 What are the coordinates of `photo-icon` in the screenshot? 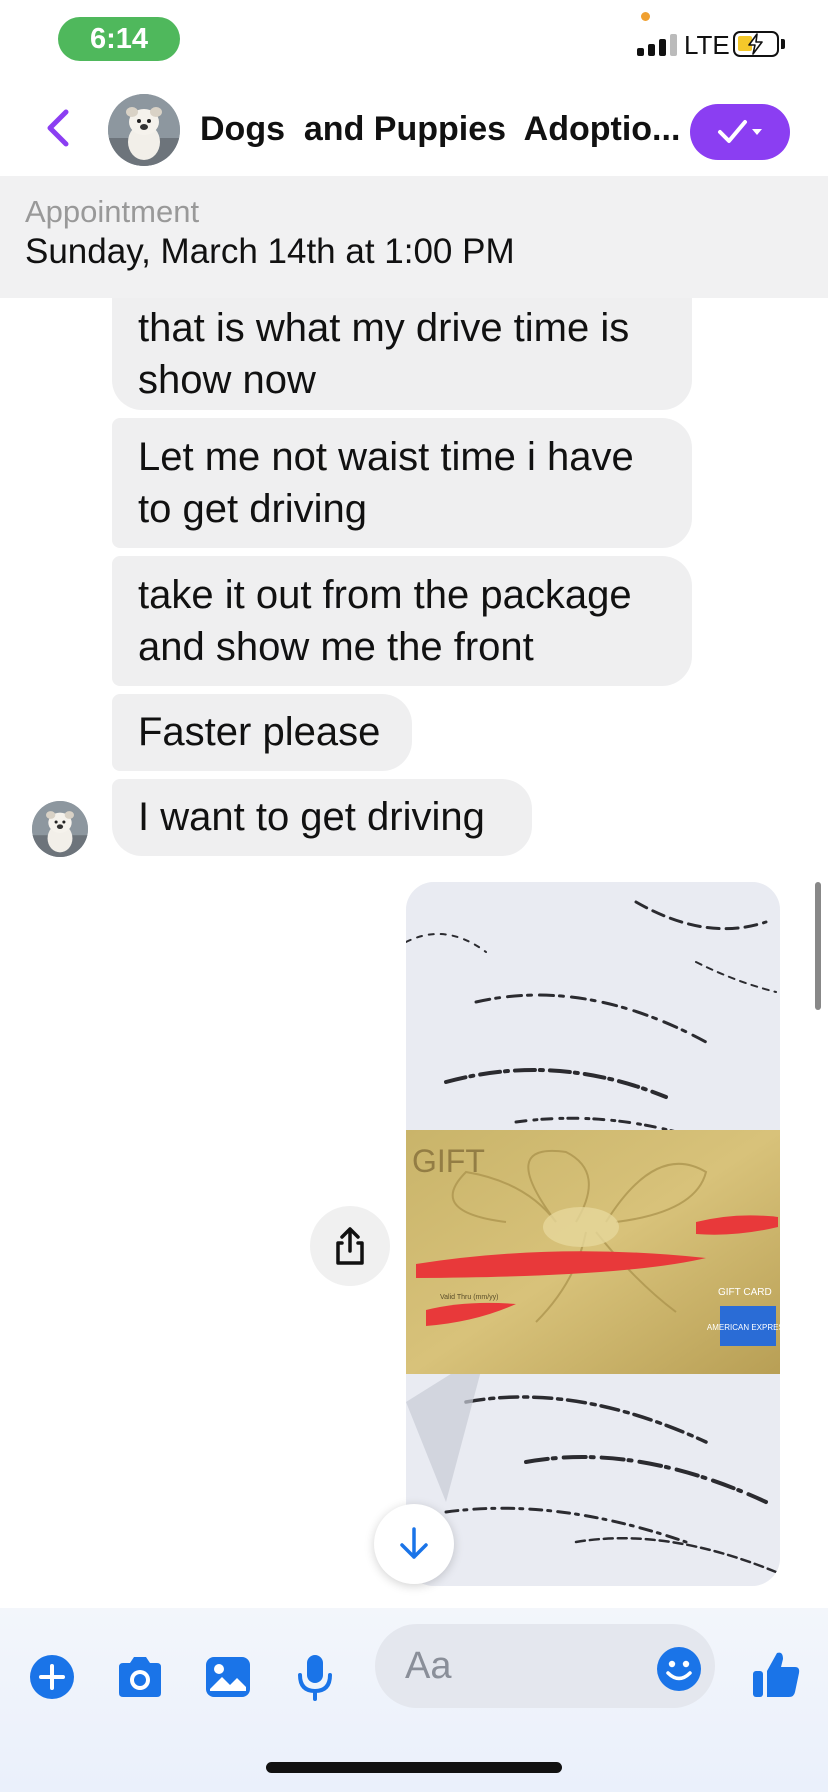 It's located at (228, 1677).